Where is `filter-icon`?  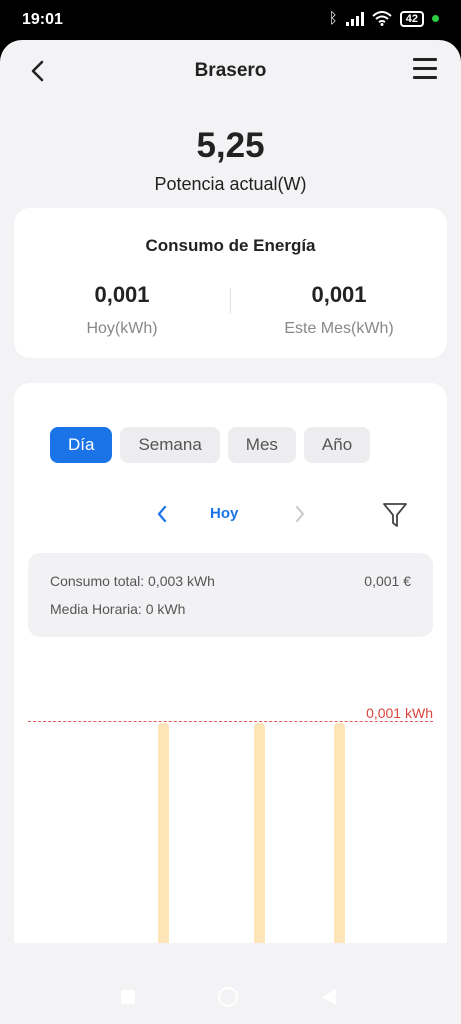
filter-icon is located at coordinates (395, 515).